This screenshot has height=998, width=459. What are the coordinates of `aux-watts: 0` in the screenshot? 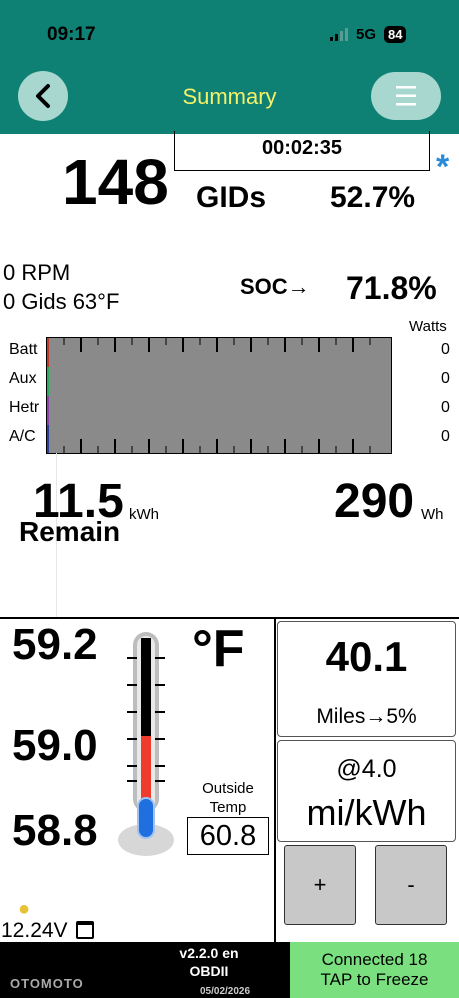 It's located at (445, 378).